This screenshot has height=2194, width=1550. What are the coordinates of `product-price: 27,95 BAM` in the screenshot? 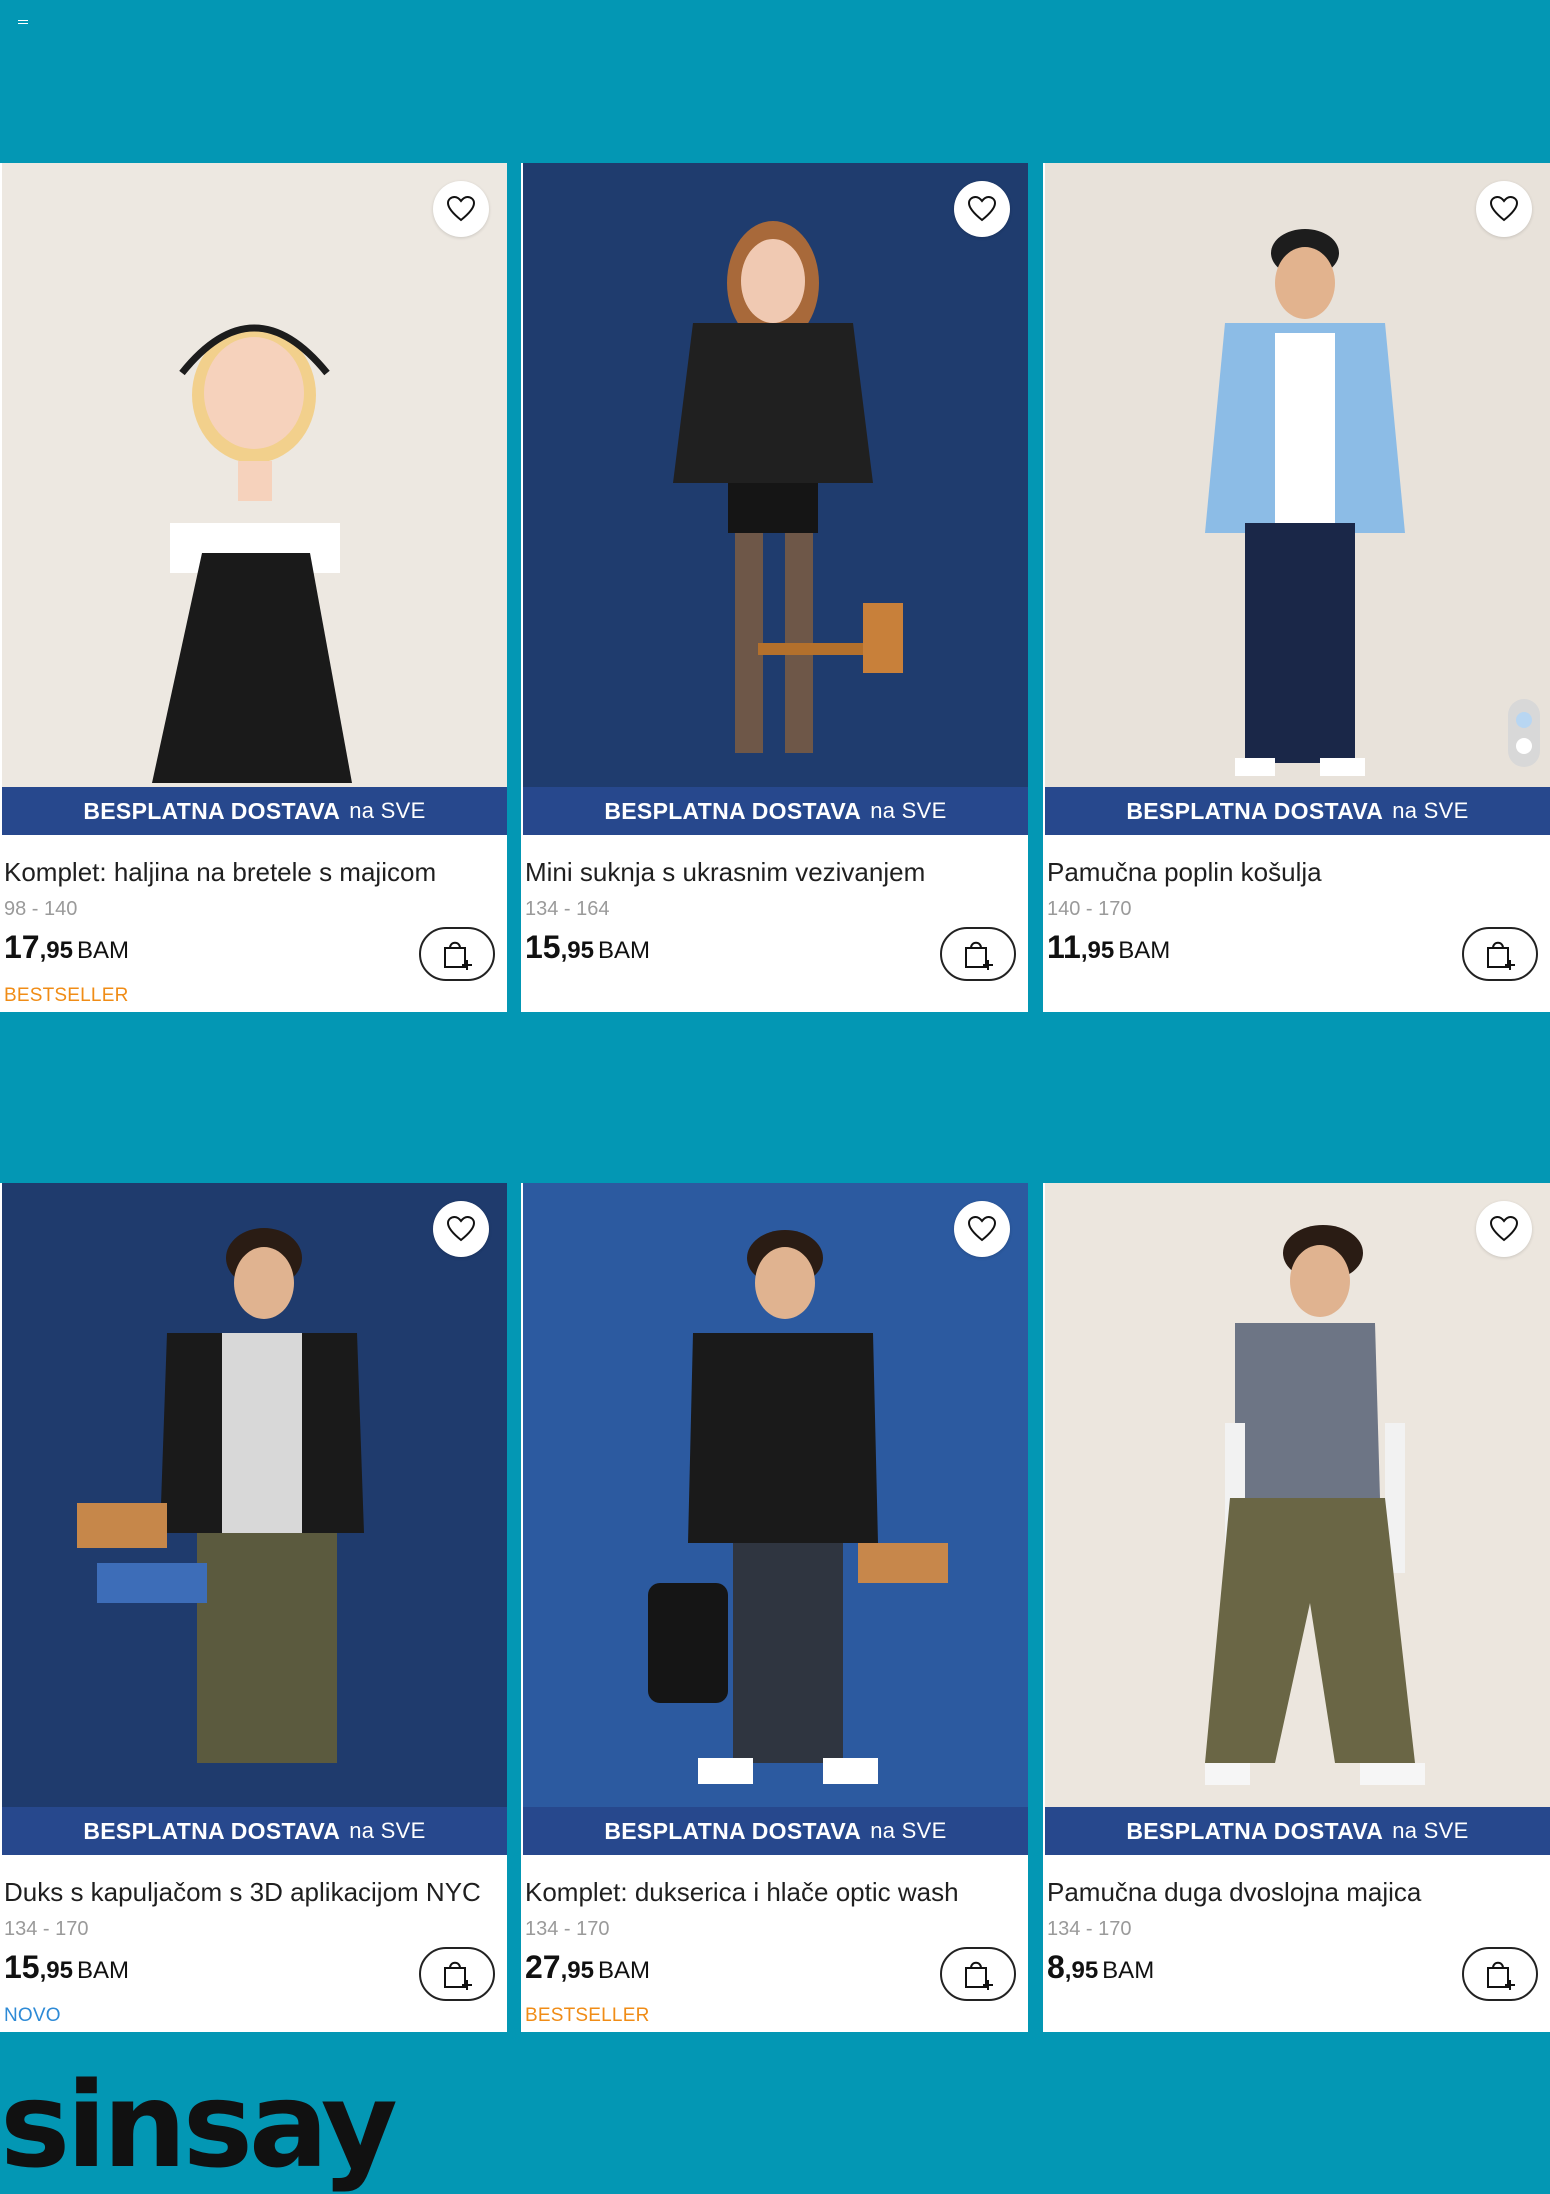 It's located at (587, 1967).